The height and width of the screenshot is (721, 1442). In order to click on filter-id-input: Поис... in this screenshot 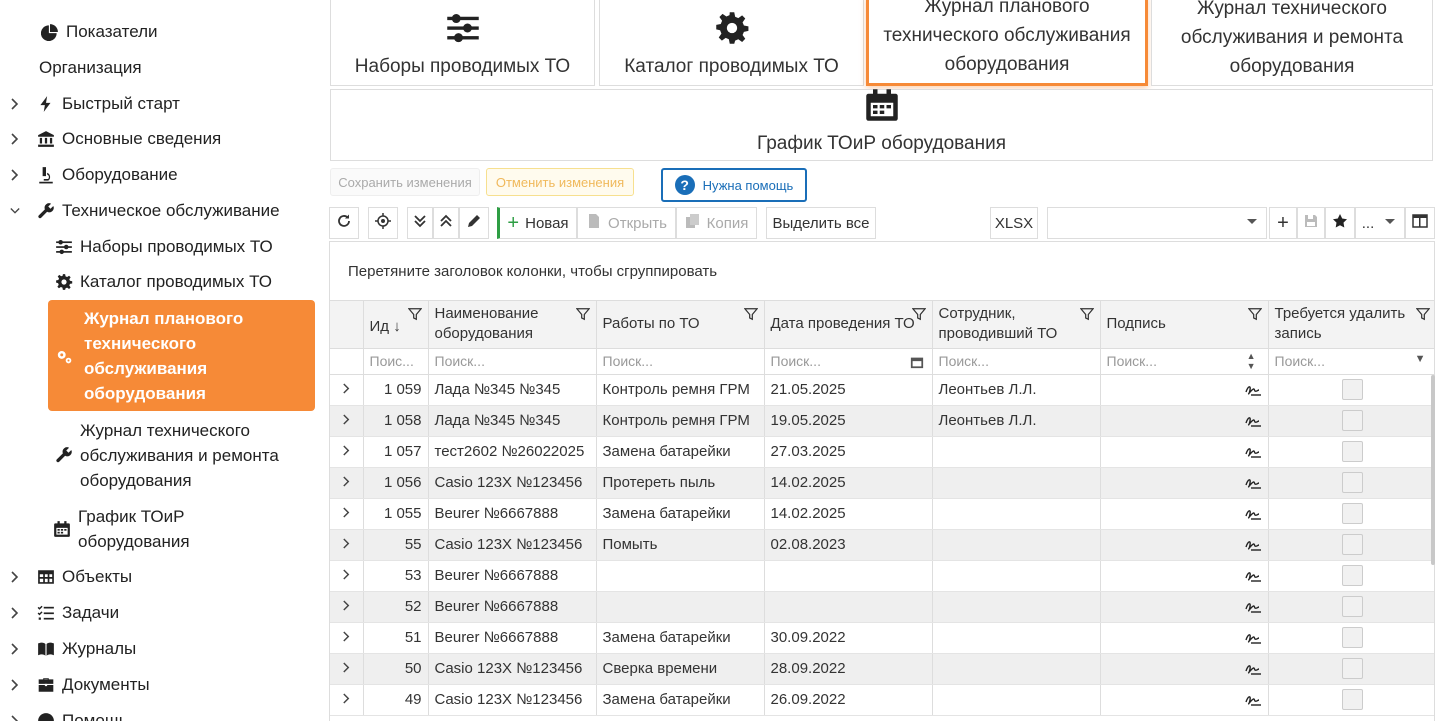, I will do `click(396, 361)`.